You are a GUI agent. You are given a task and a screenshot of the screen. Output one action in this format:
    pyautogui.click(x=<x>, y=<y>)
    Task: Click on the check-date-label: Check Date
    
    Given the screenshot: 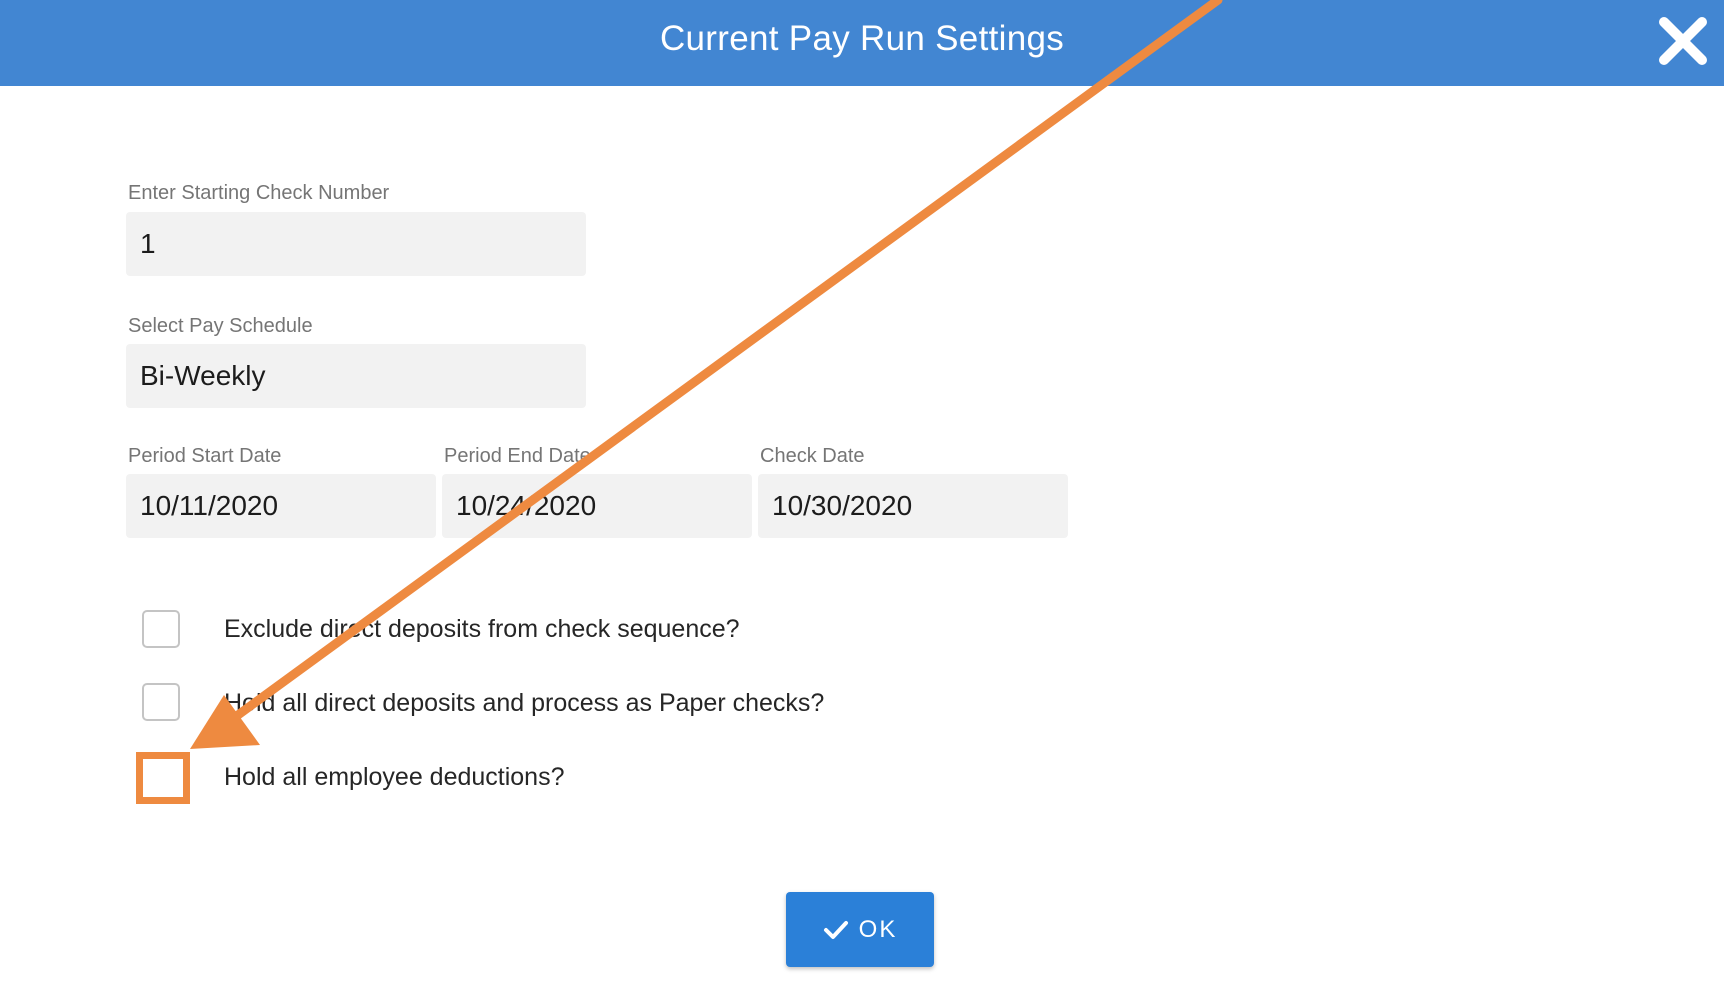 What is the action you would take?
    pyautogui.click(x=812, y=456)
    